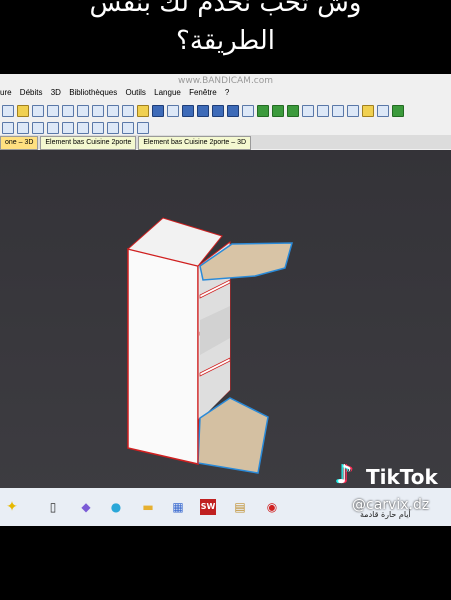  I want to click on paste-icon, so click(98, 111).